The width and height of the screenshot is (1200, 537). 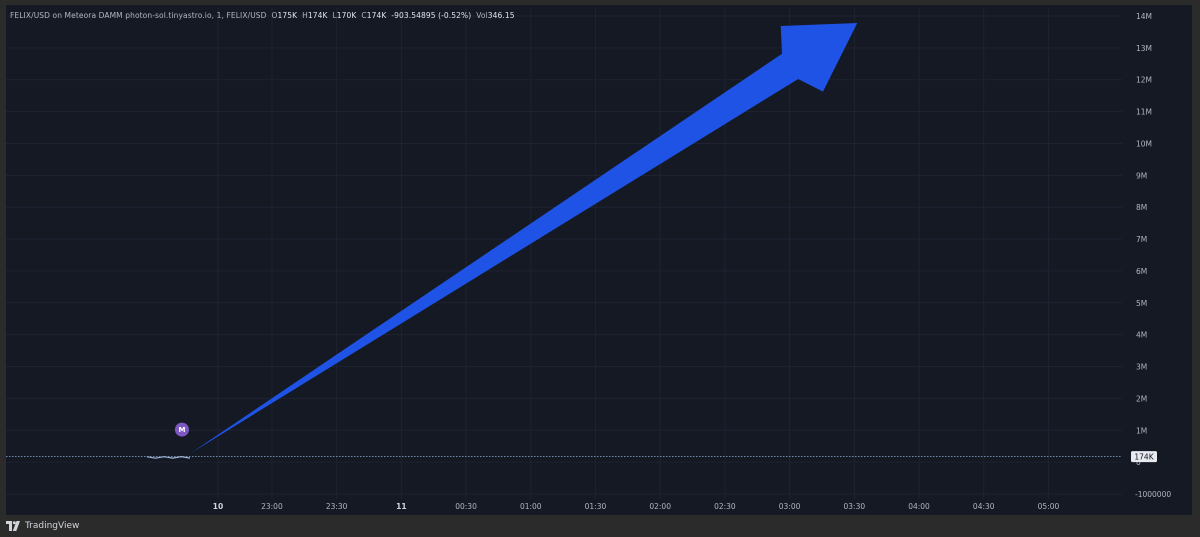 I want to click on volume-label: Vol, so click(x=482, y=15).